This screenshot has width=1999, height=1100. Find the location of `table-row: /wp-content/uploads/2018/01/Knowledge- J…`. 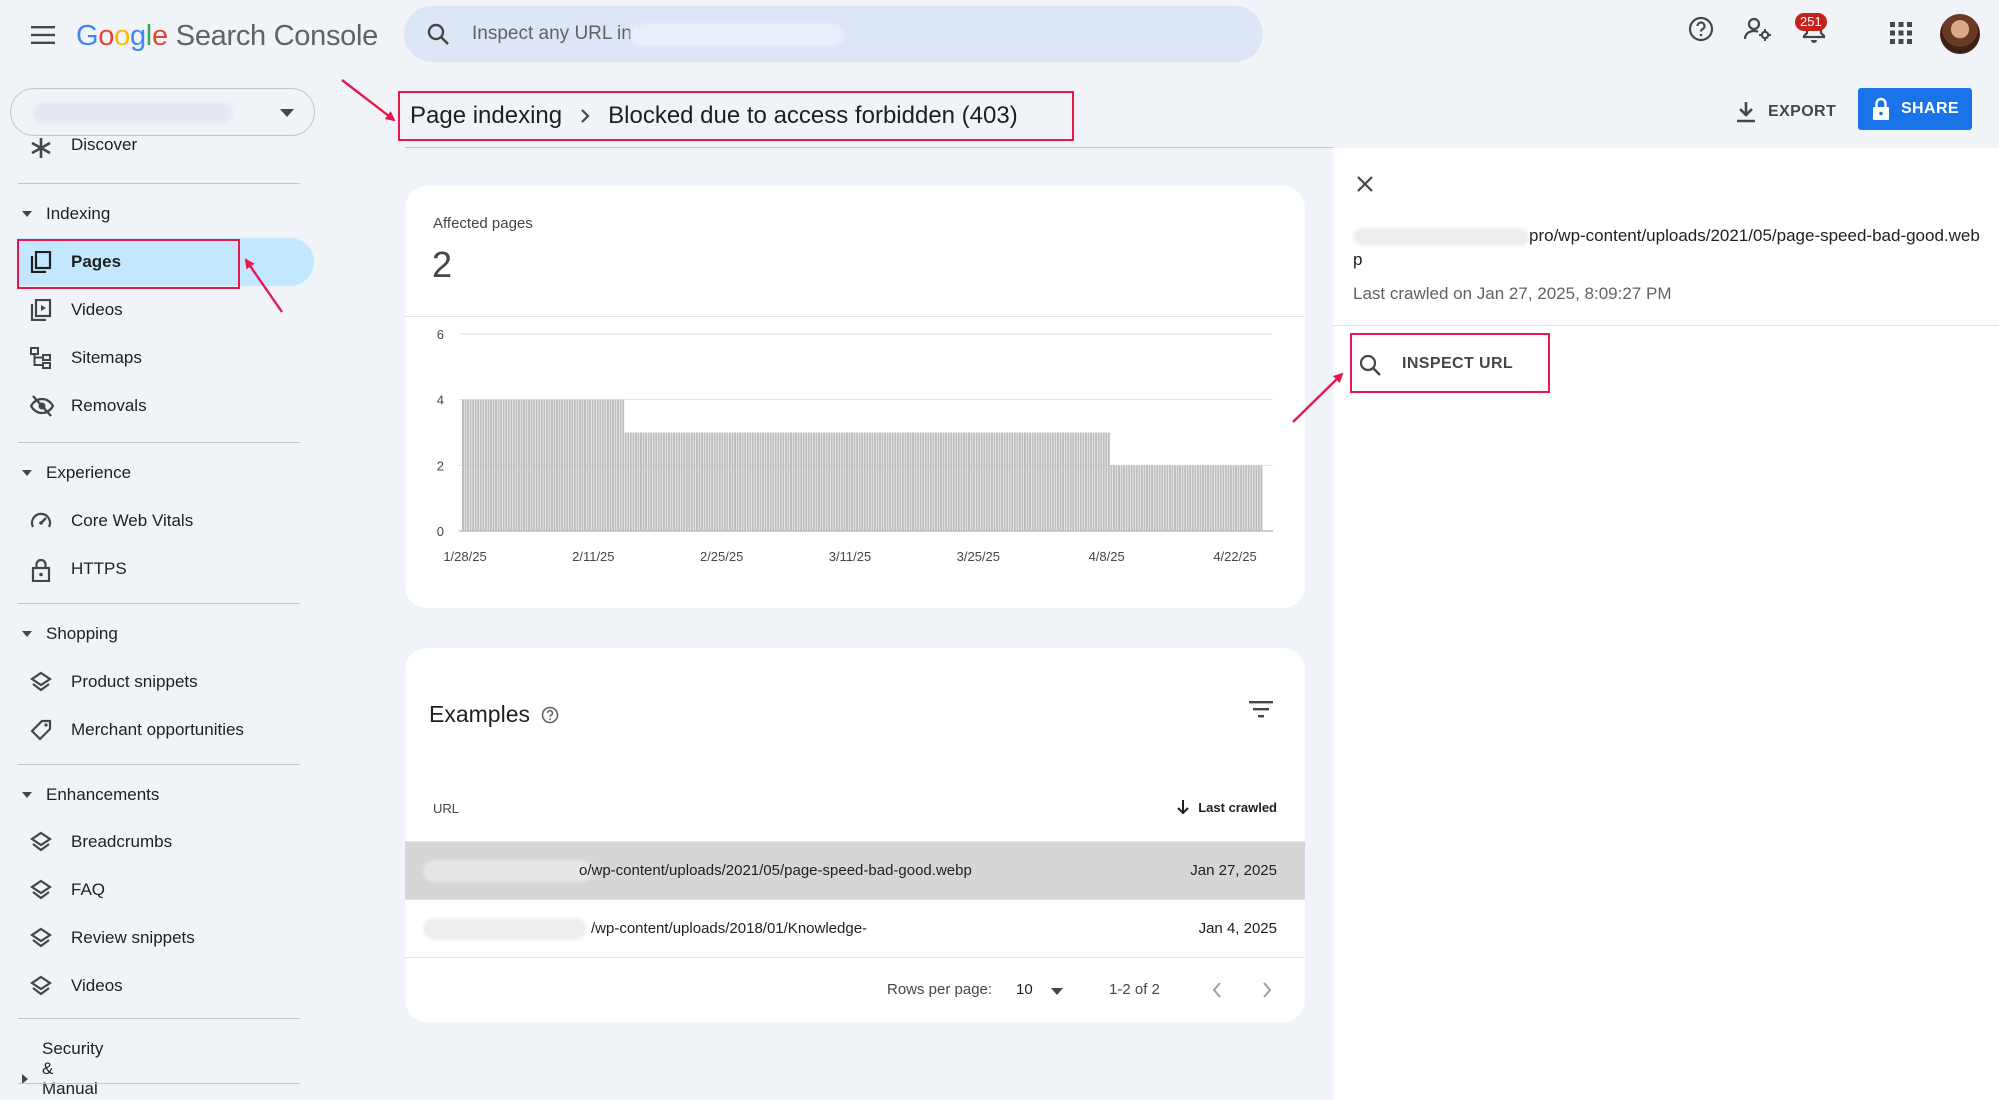

table-row: /wp-content/uploads/2018/01/Knowledge- J… is located at coordinates (855, 928).